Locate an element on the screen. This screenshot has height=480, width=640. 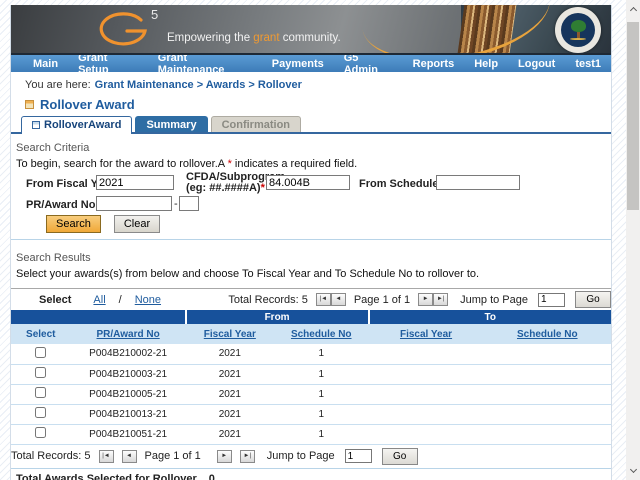
nav-item-g5-admin: G5 Admin is located at coordinates (368, 64).